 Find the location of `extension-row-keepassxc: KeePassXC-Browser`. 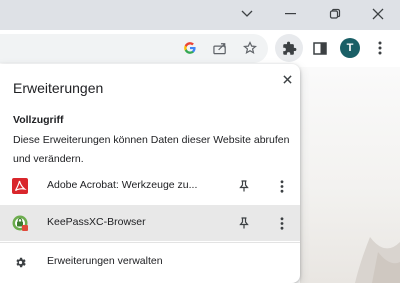

extension-row-keepassxc: KeePassXC-Browser is located at coordinates (150, 223).